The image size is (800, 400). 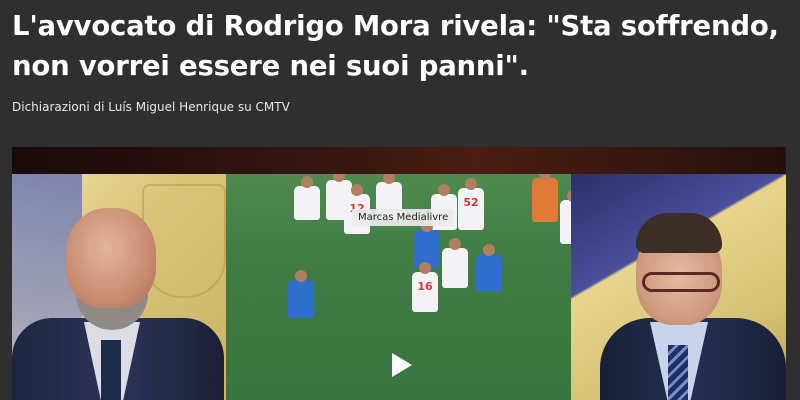 What do you see at coordinates (678, 372) in the screenshot?
I see `guest-right-tie` at bounding box center [678, 372].